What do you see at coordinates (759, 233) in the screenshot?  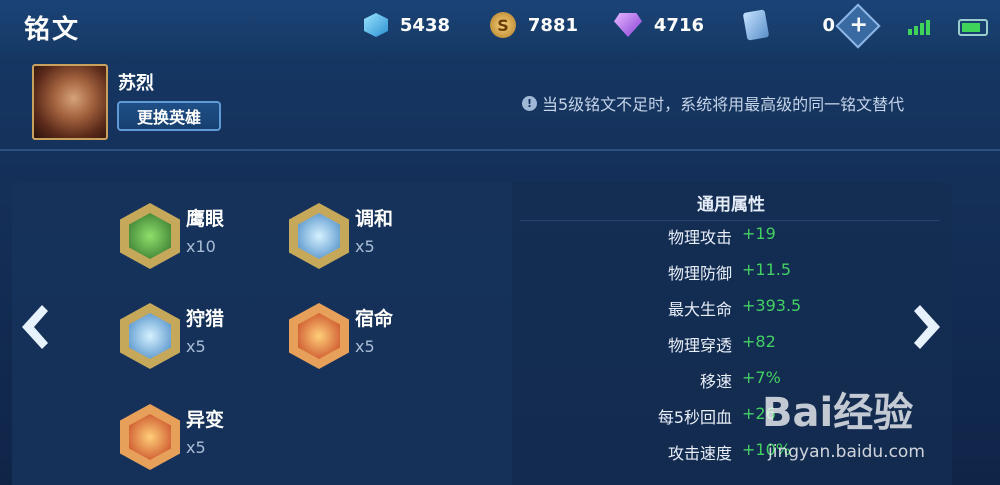 I see `attribute-value: +19` at bounding box center [759, 233].